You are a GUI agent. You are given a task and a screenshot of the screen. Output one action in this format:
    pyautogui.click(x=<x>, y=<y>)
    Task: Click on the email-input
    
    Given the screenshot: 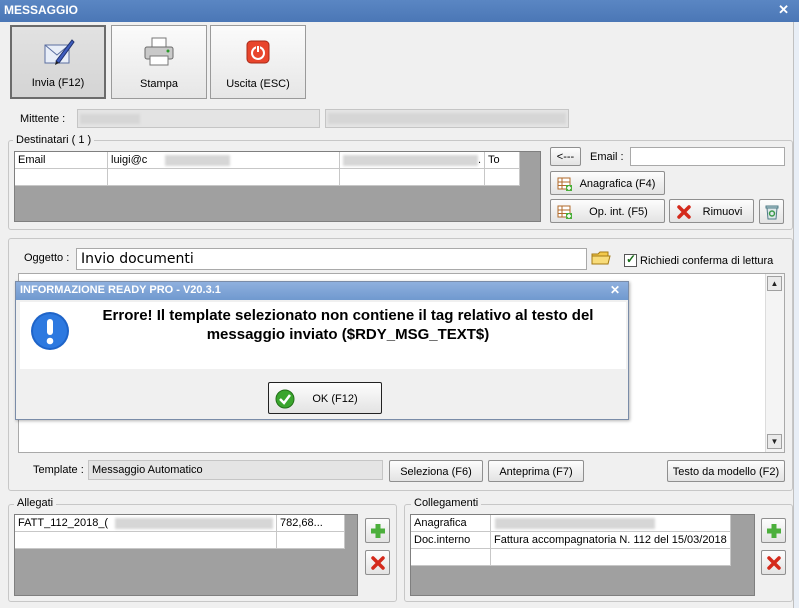 What is the action you would take?
    pyautogui.click(x=707, y=156)
    